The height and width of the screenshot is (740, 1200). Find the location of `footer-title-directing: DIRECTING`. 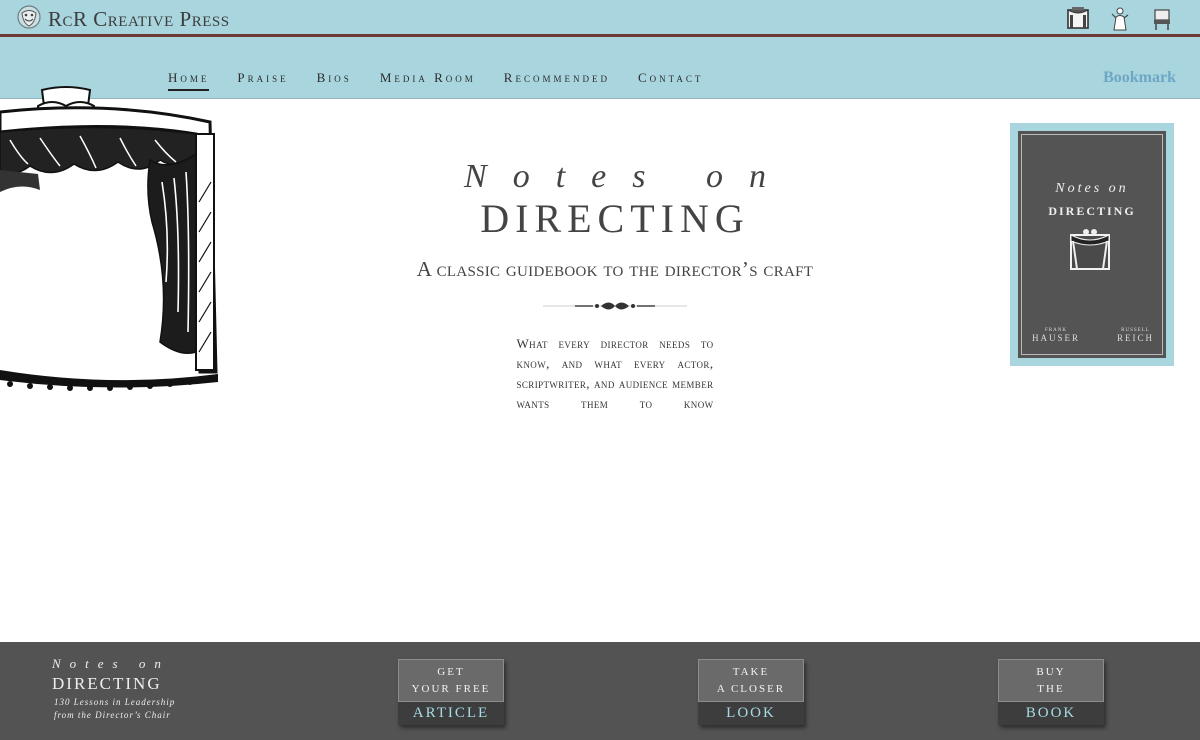

footer-title-directing: DIRECTING is located at coordinates (107, 683).